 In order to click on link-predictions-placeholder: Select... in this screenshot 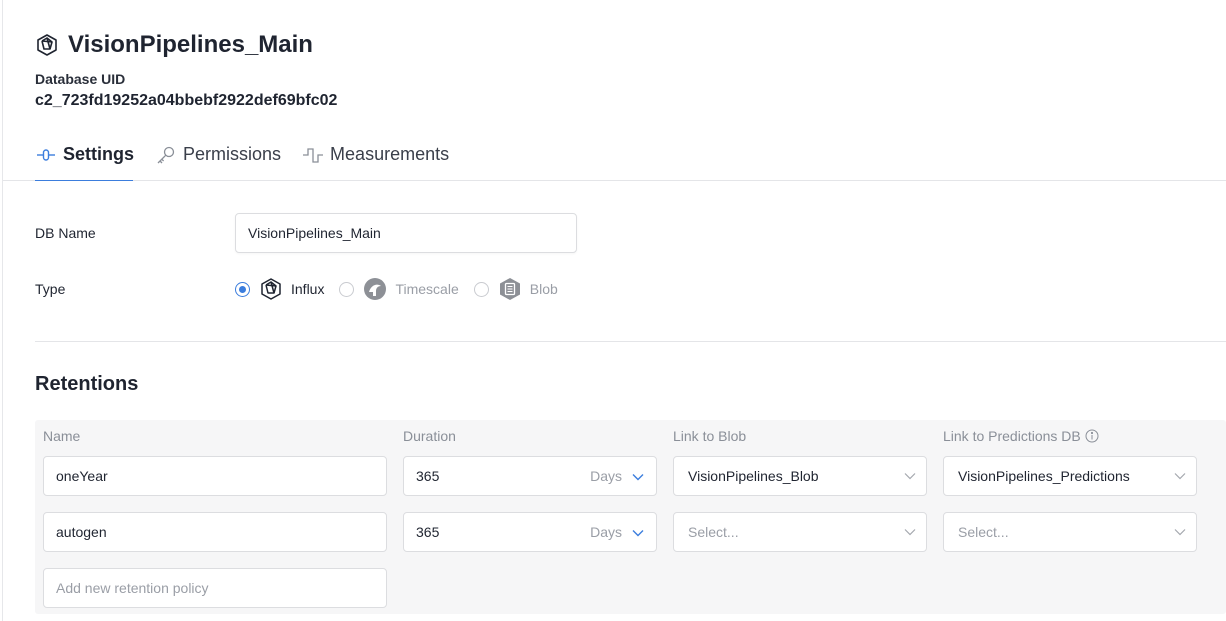, I will do `click(983, 532)`.